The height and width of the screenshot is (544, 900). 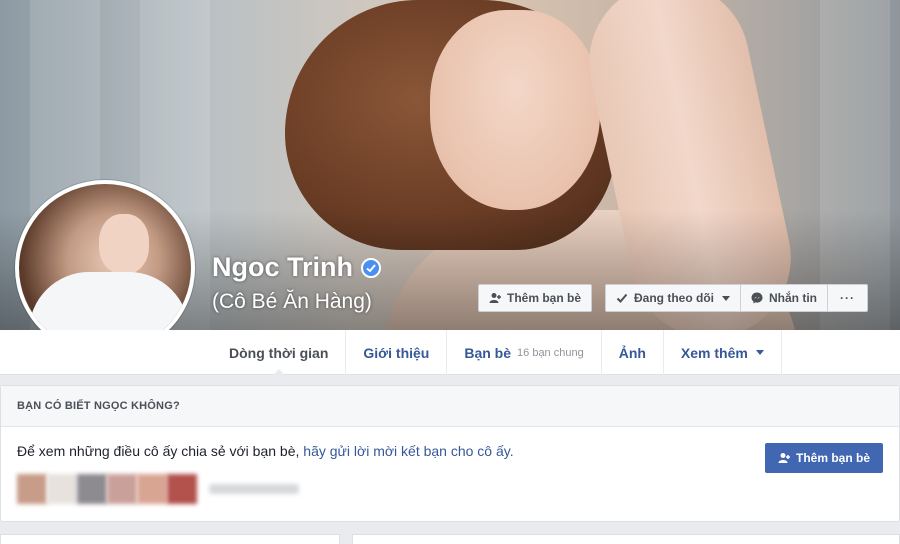 What do you see at coordinates (282, 267) in the screenshot?
I see `profile-name-text: Ngoc Trinh` at bounding box center [282, 267].